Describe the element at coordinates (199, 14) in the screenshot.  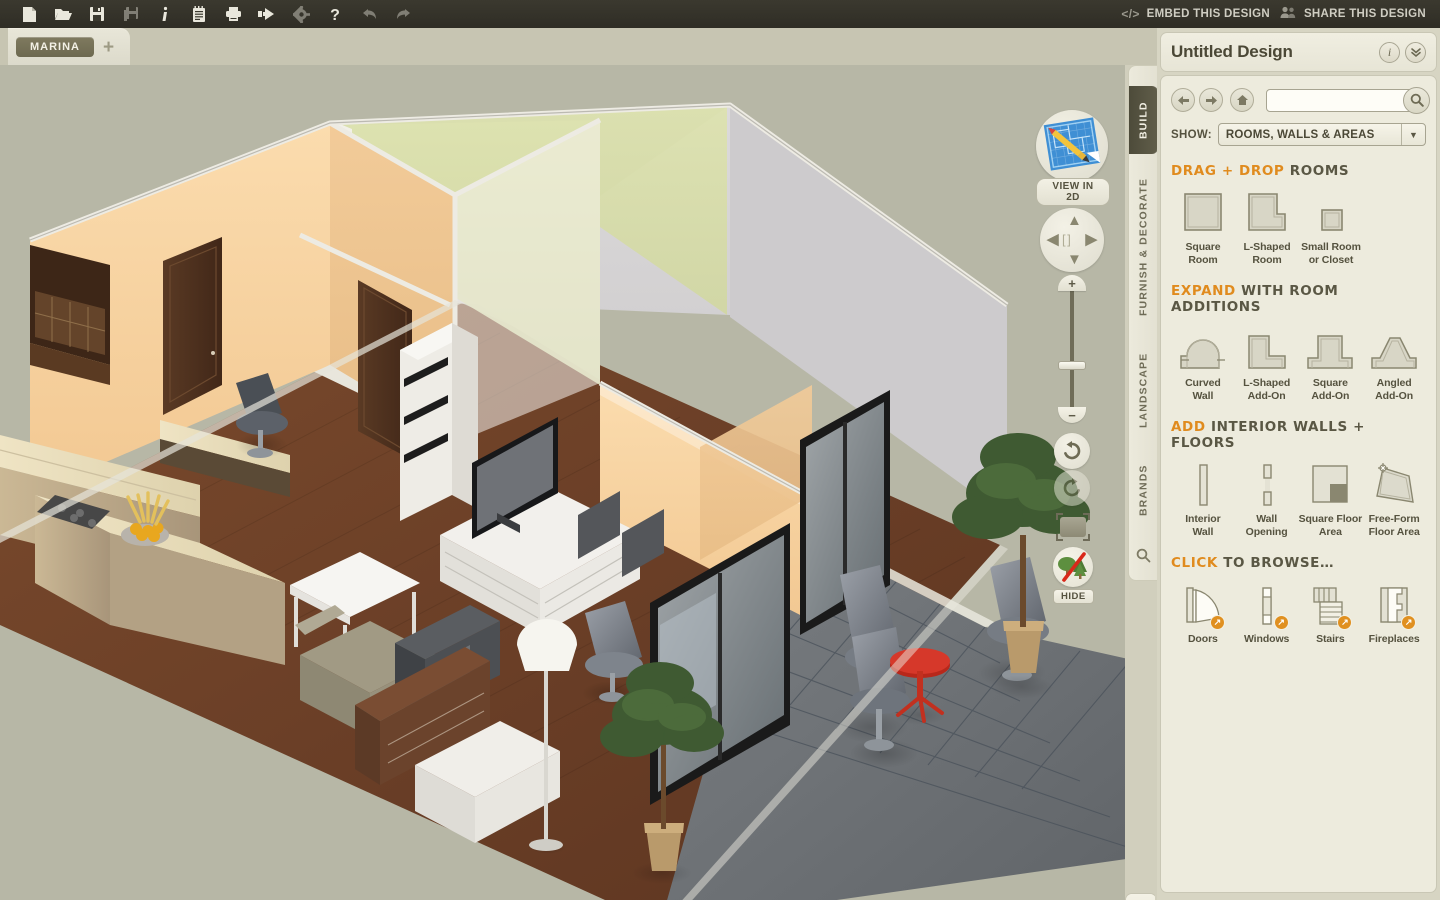
I see `notes-icon` at that location.